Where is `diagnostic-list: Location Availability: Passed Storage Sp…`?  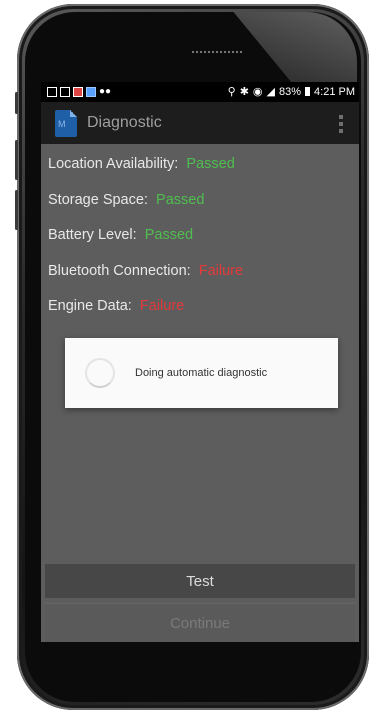
diagnostic-list: Location Availability: Passed Storage Sp… is located at coordinates (145, 245).